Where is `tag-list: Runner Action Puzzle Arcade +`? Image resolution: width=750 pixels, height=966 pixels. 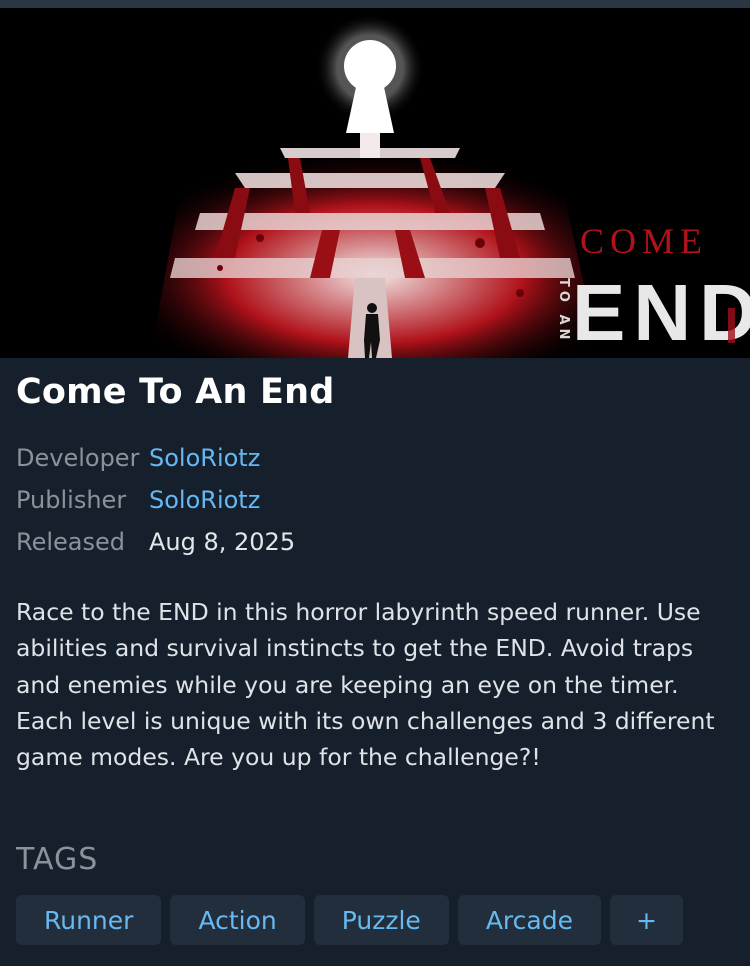 tag-list: Runner Action Puzzle Arcade + is located at coordinates (349, 920).